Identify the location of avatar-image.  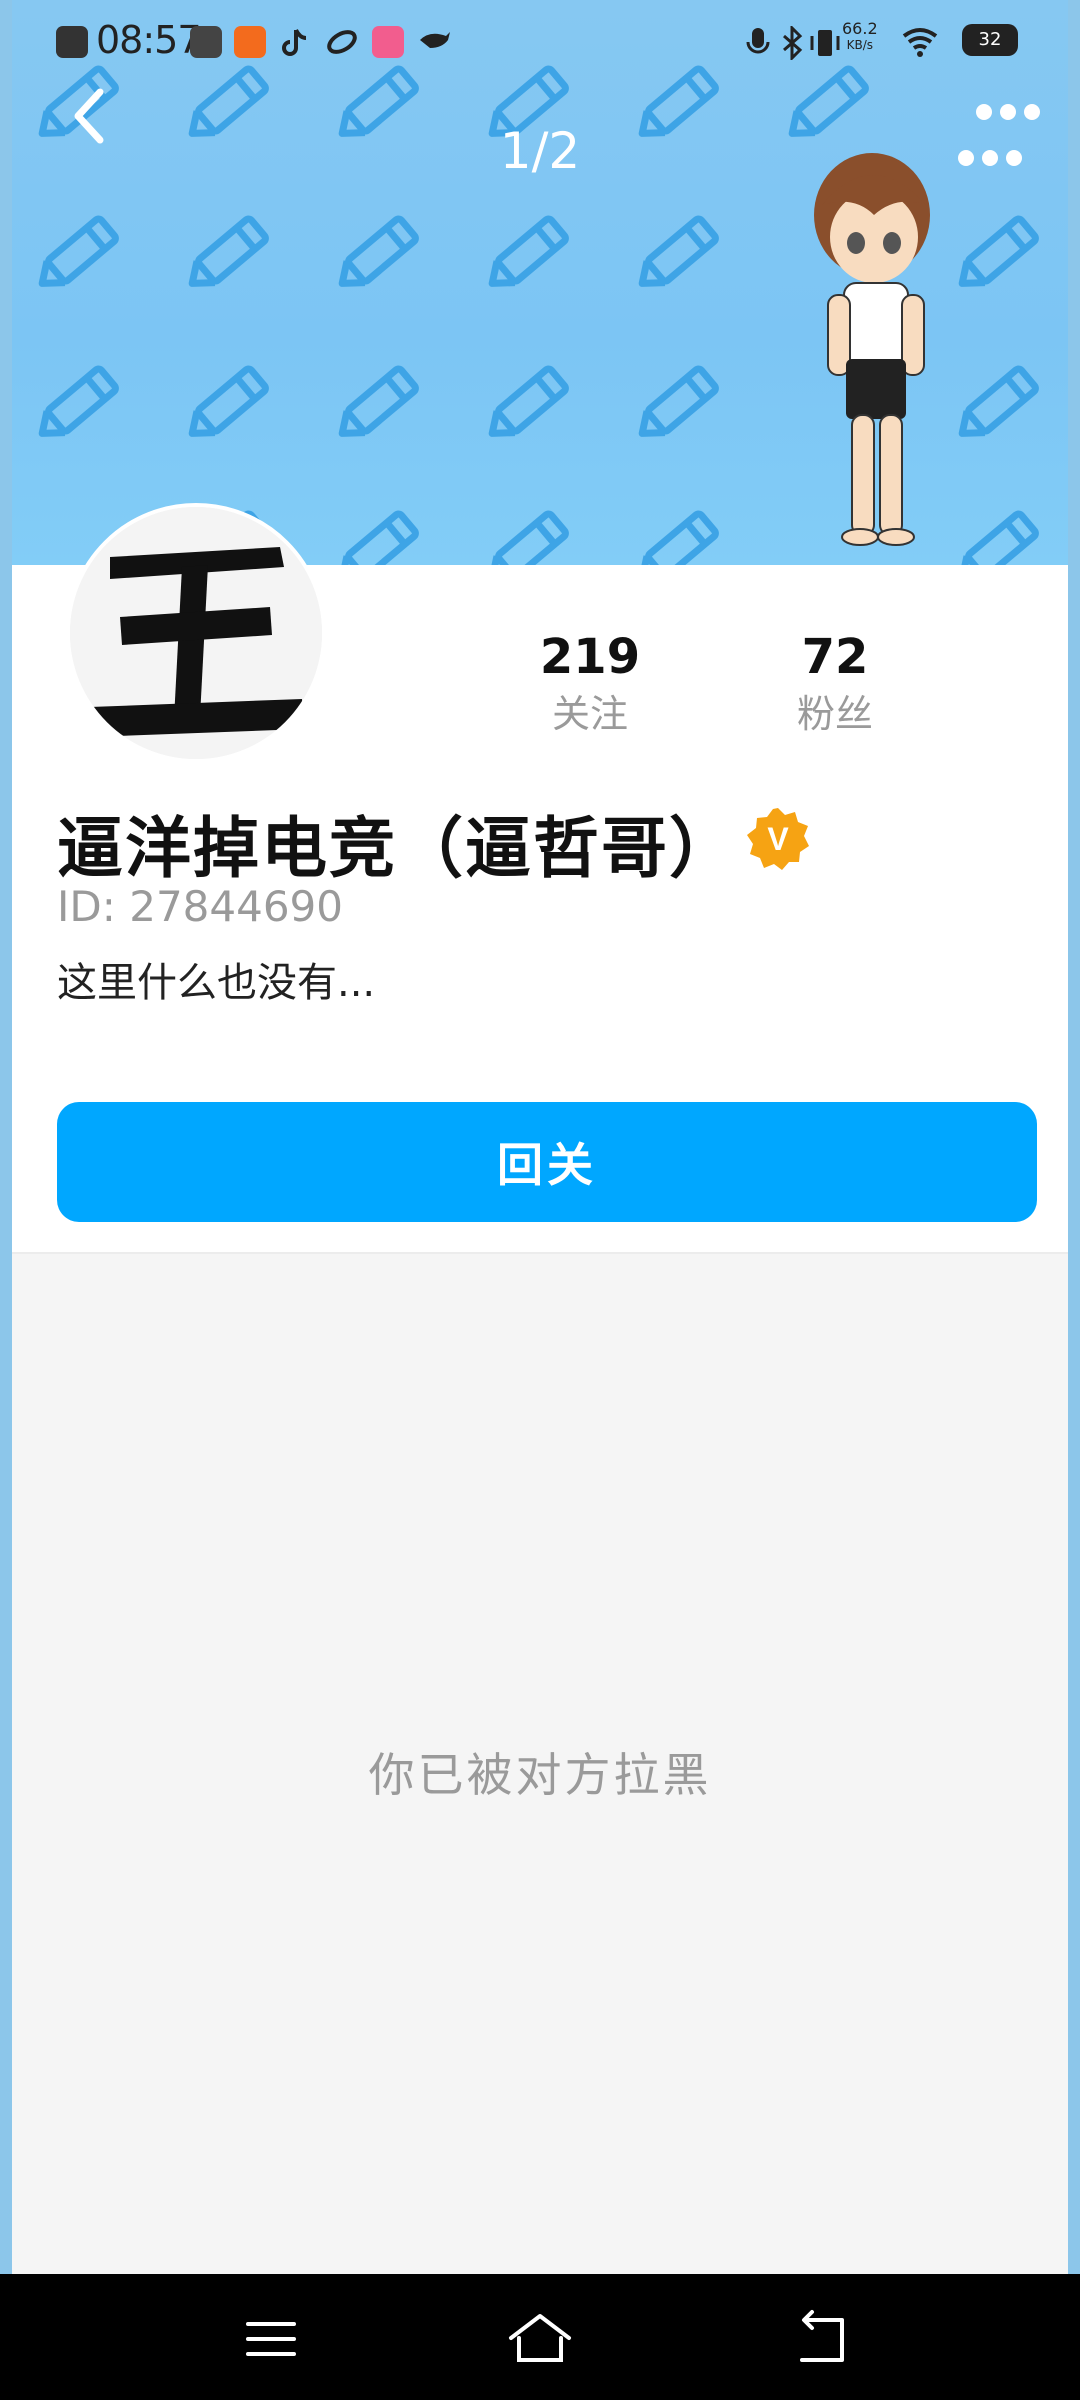
(196, 633).